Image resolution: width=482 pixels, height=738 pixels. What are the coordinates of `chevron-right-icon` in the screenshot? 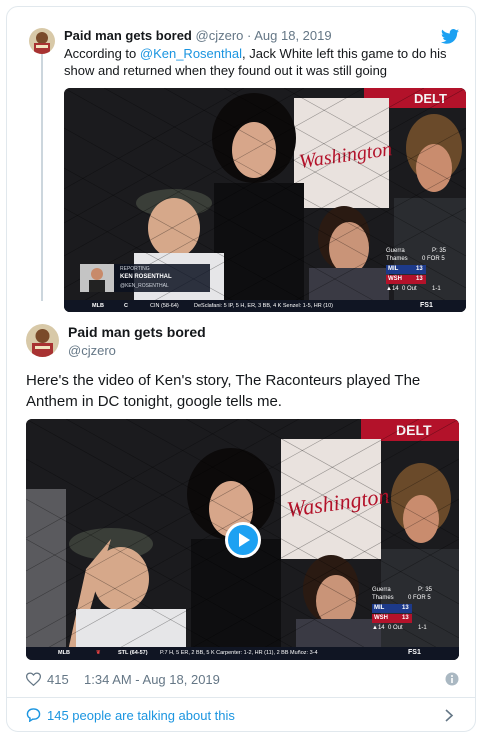 It's located at (449, 715).